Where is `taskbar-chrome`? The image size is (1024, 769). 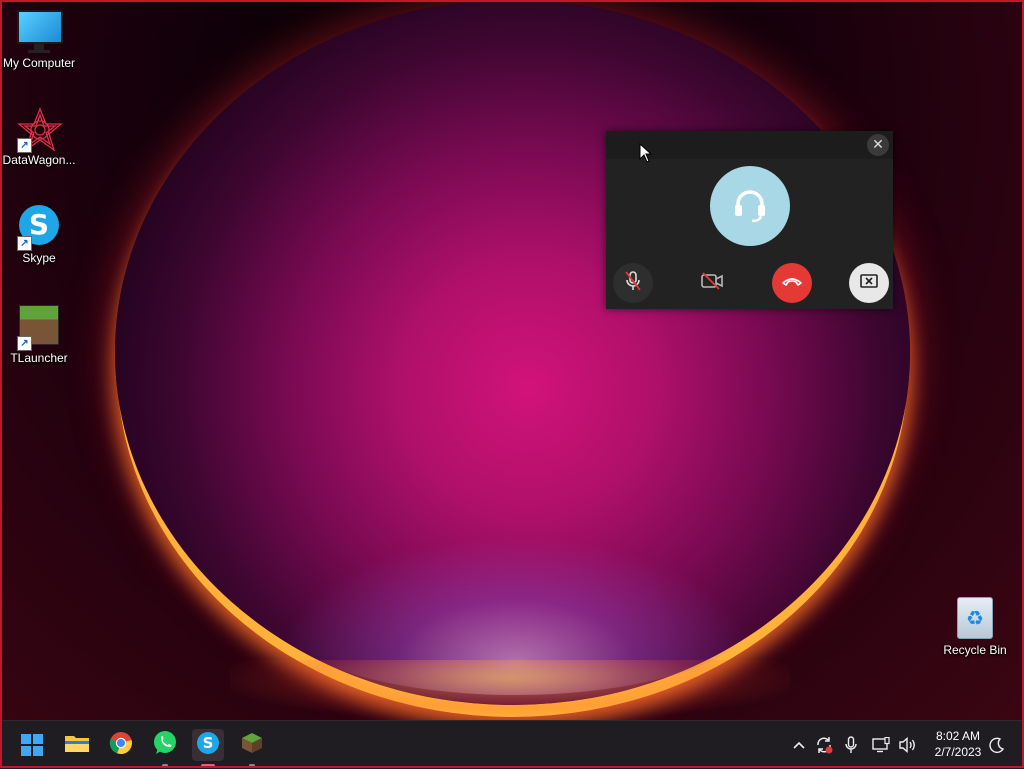 taskbar-chrome is located at coordinates (121, 745).